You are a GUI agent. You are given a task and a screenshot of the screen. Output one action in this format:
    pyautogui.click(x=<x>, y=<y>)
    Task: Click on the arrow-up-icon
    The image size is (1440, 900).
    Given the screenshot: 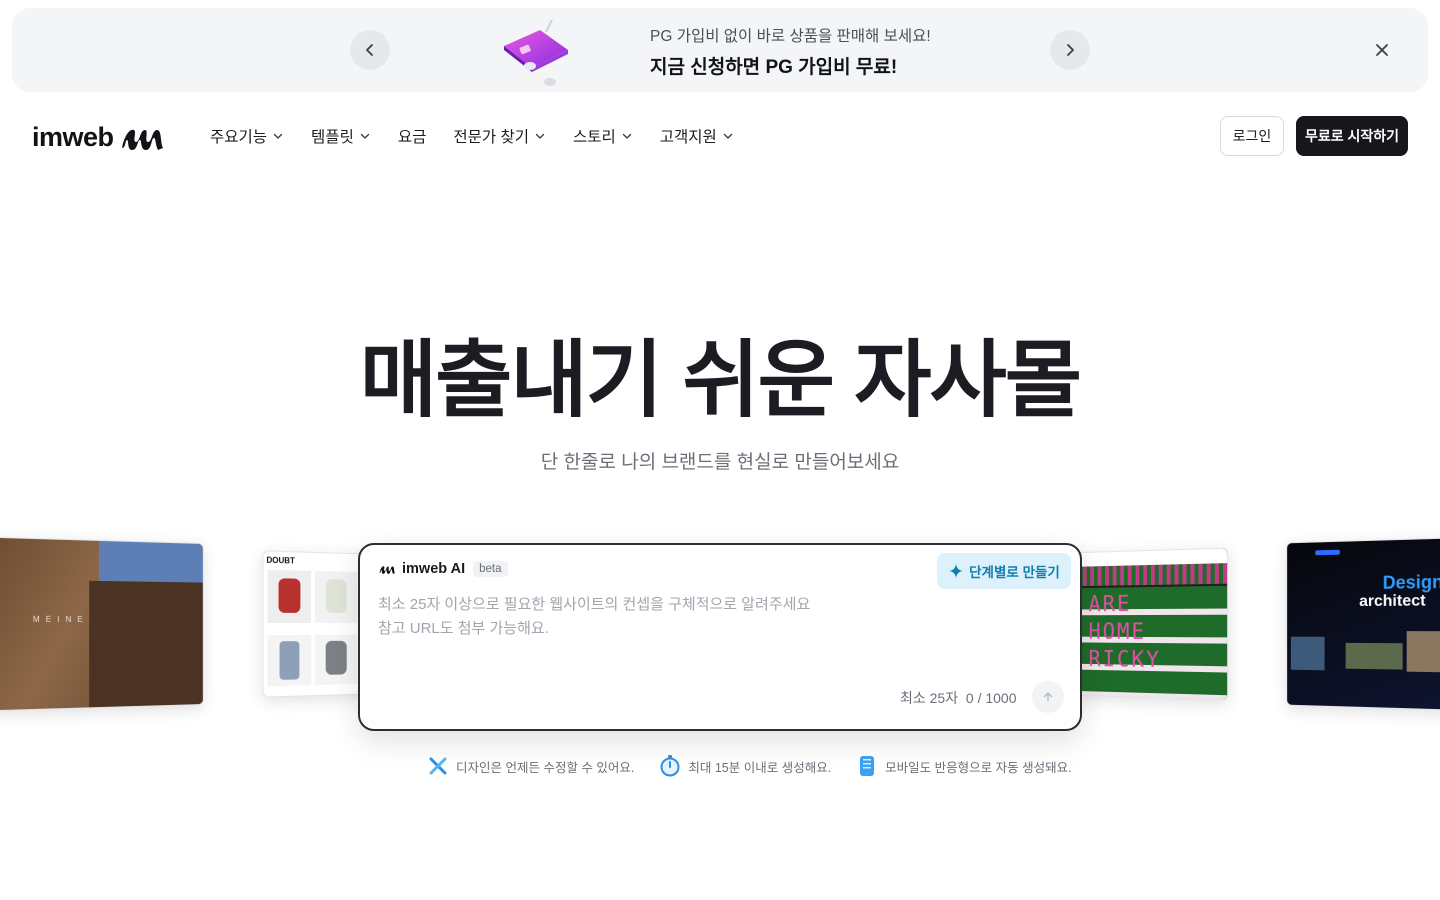 What is the action you would take?
    pyautogui.click(x=1048, y=697)
    